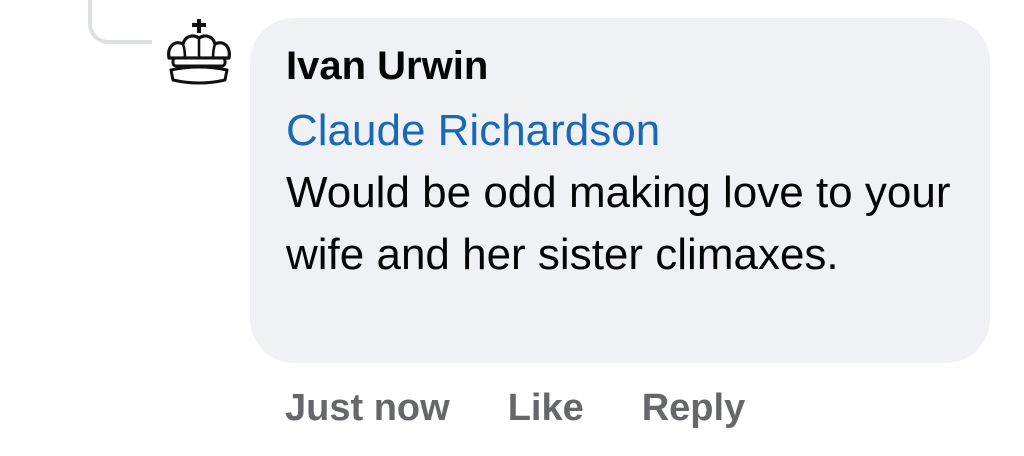 This screenshot has width=1024, height=456. Describe the element at coordinates (367, 408) in the screenshot. I see `comment-timestamp: Just now` at that location.